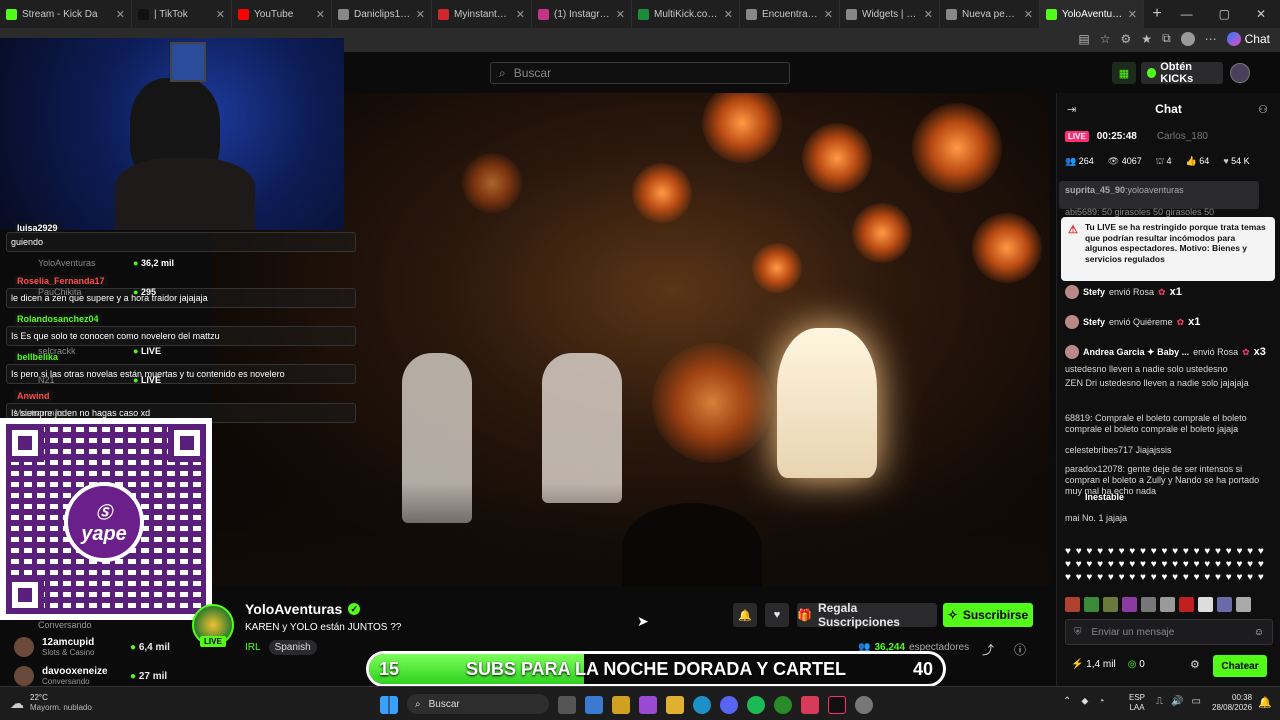  Describe the element at coordinates (745, 615) in the screenshot. I see `notification-bell-button: 🔔` at that location.